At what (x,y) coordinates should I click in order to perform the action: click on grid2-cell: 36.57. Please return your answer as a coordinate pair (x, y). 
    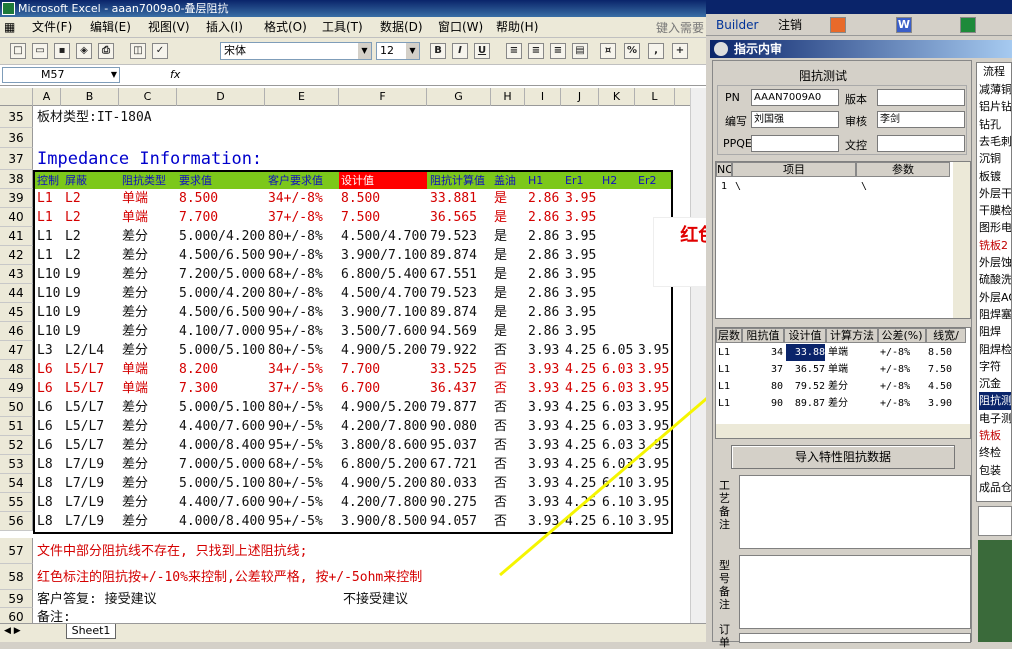
    Looking at the image, I should click on (805, 369).